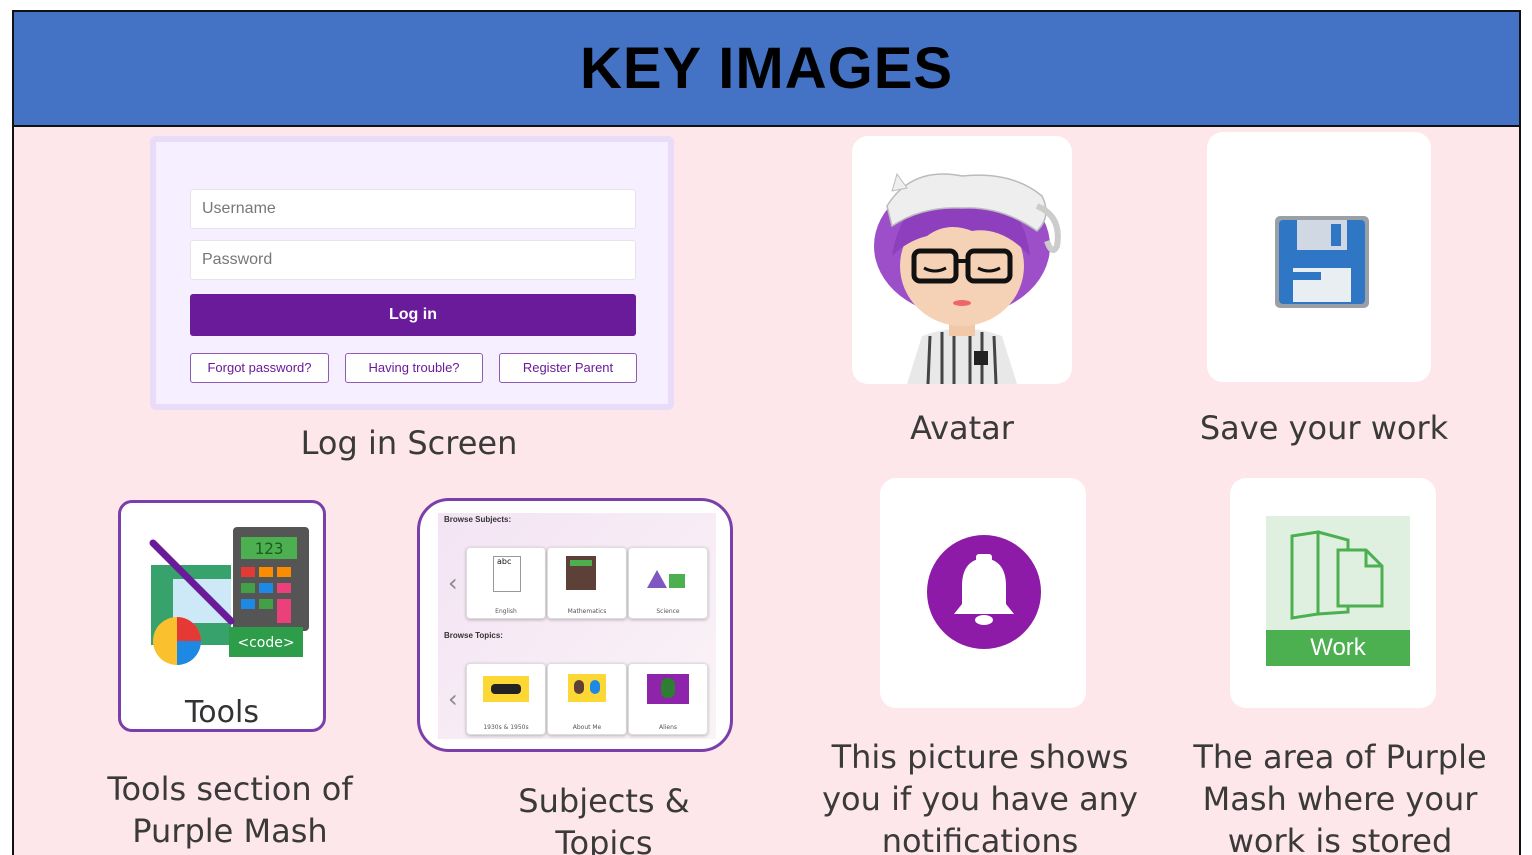 This screenshot has height=855, width=1532. What do you see at coordinates (668, 688) in the screenshot?
I see `alien-figure` at bounding box center [668, 688].